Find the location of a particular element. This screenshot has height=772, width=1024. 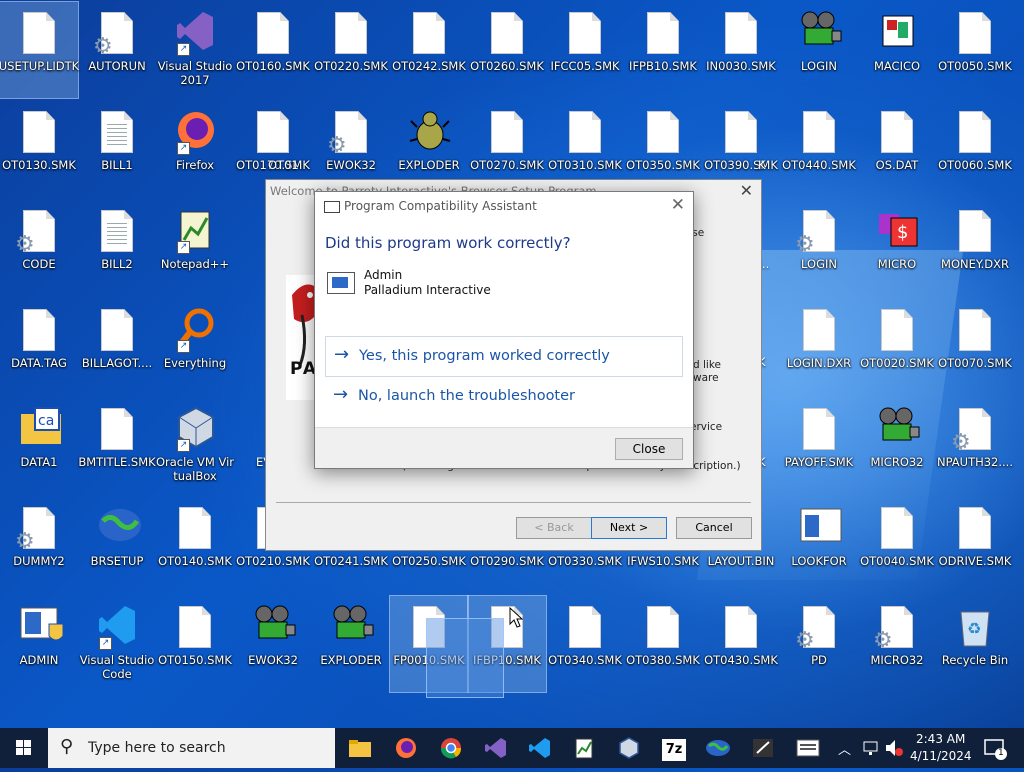

desktop-icon-label: Visual Studio Code is located at coordinates (117, 667).